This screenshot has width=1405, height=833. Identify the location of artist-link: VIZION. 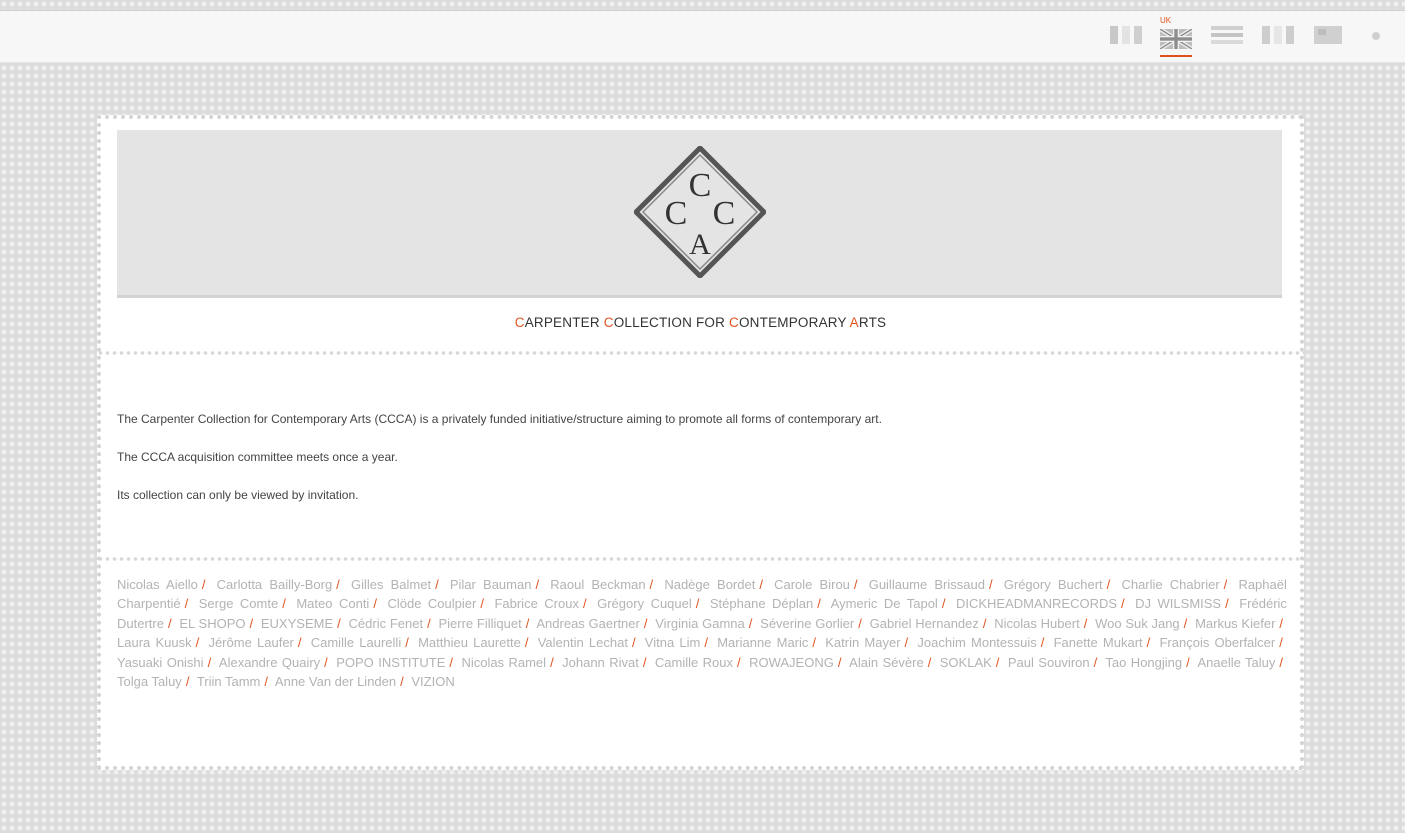
(432, 681).